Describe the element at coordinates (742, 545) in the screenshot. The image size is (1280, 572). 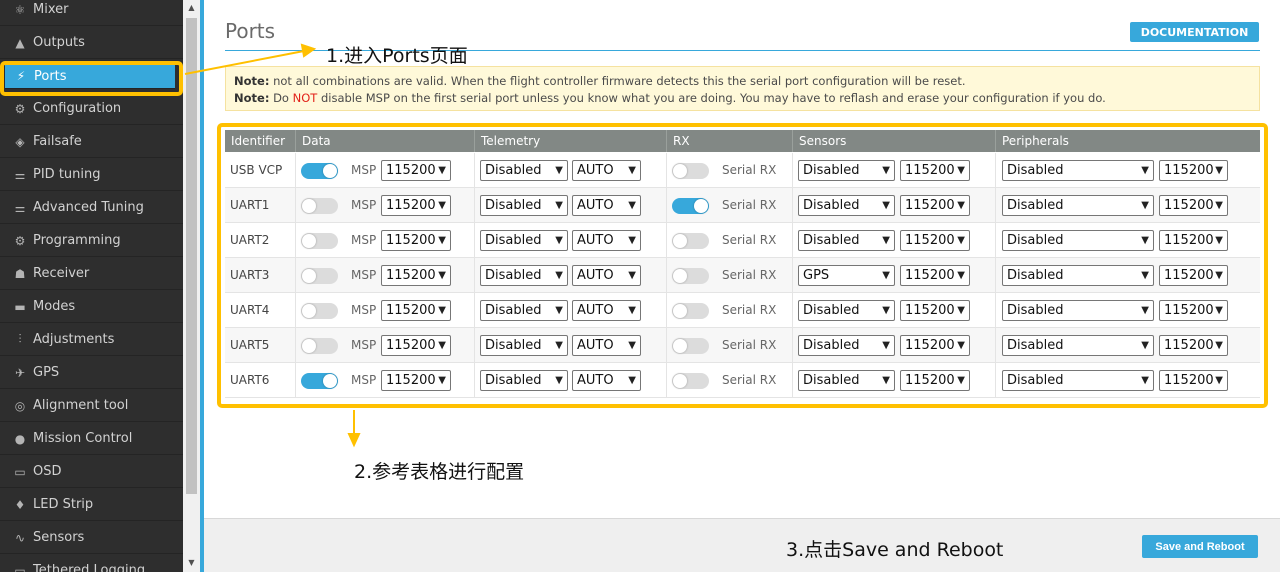
I see `footer-bar` at that location.